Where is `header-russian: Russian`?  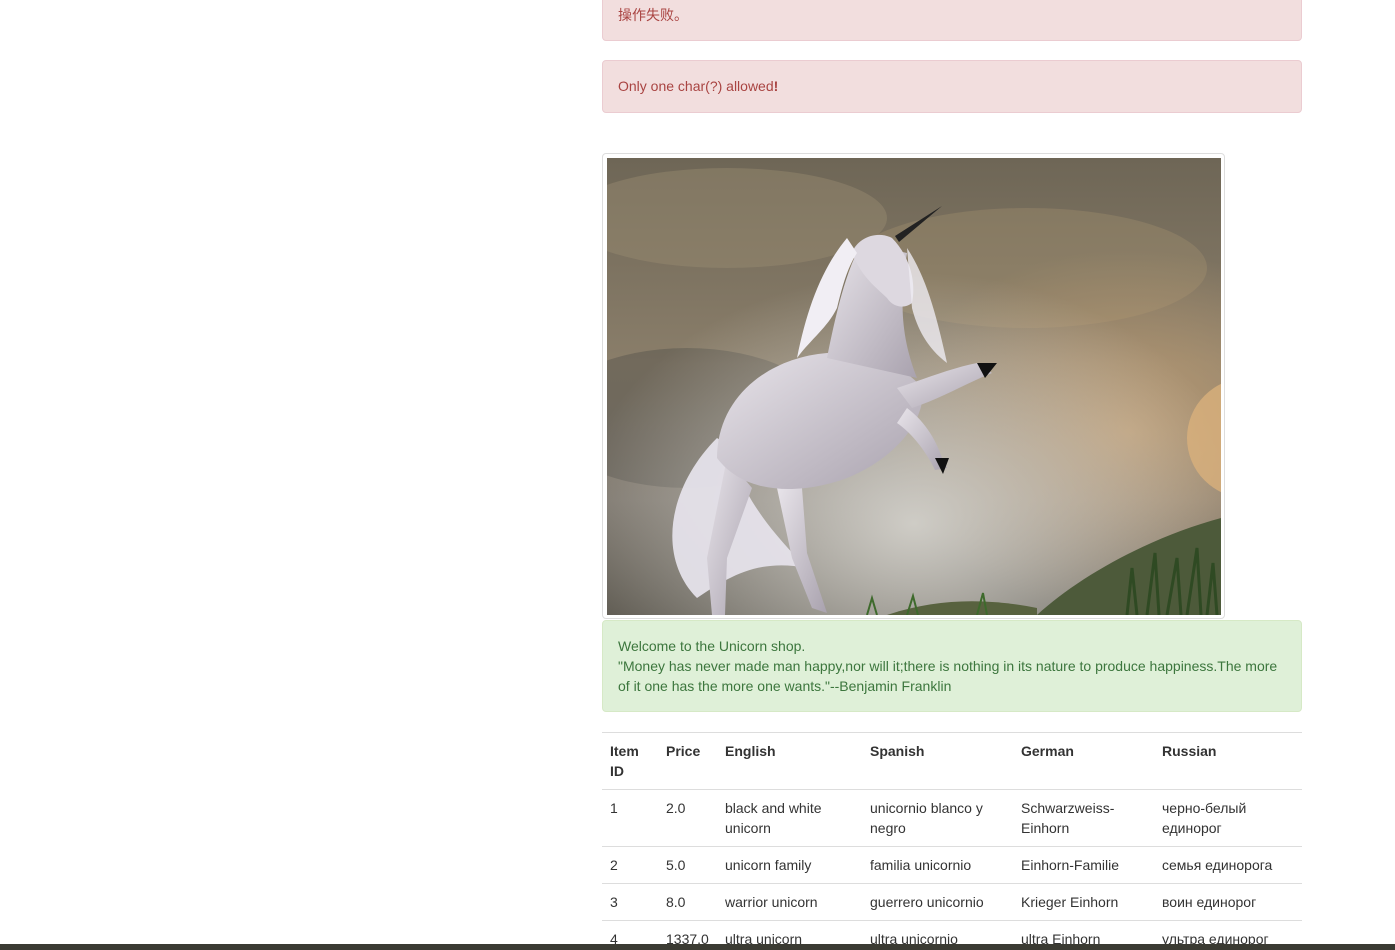
header-russian: Russian is located at coordinates (1228, 761).